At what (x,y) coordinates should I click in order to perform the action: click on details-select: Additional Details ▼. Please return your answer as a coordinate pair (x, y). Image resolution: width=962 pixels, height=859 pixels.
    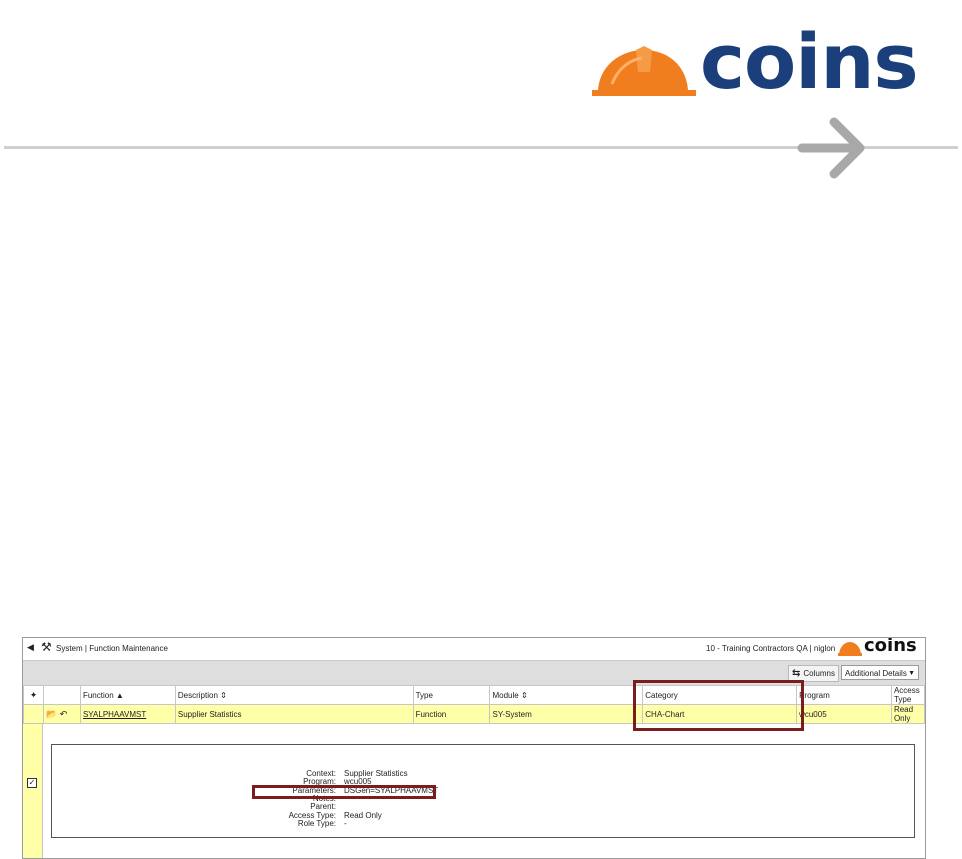
    Looking at the image, I should click on (880, 672).